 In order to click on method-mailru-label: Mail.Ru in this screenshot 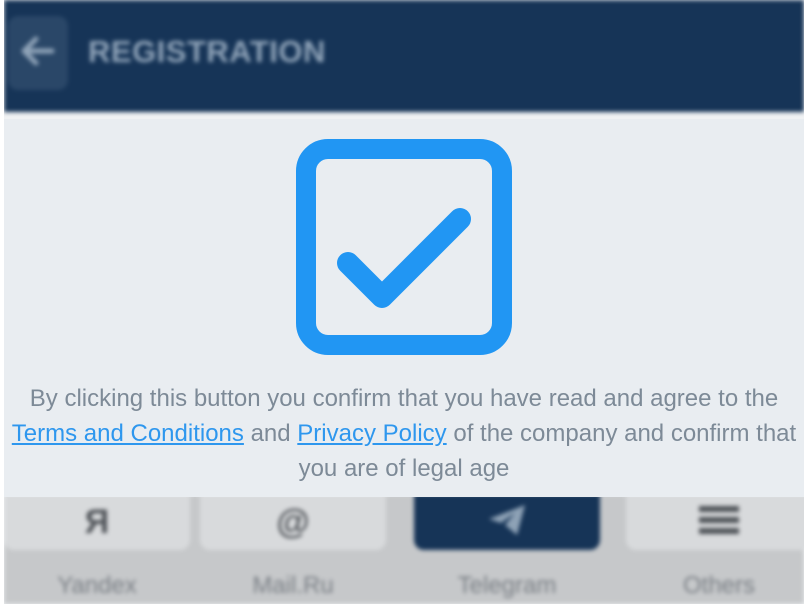, I will do `click(293, 585)`.